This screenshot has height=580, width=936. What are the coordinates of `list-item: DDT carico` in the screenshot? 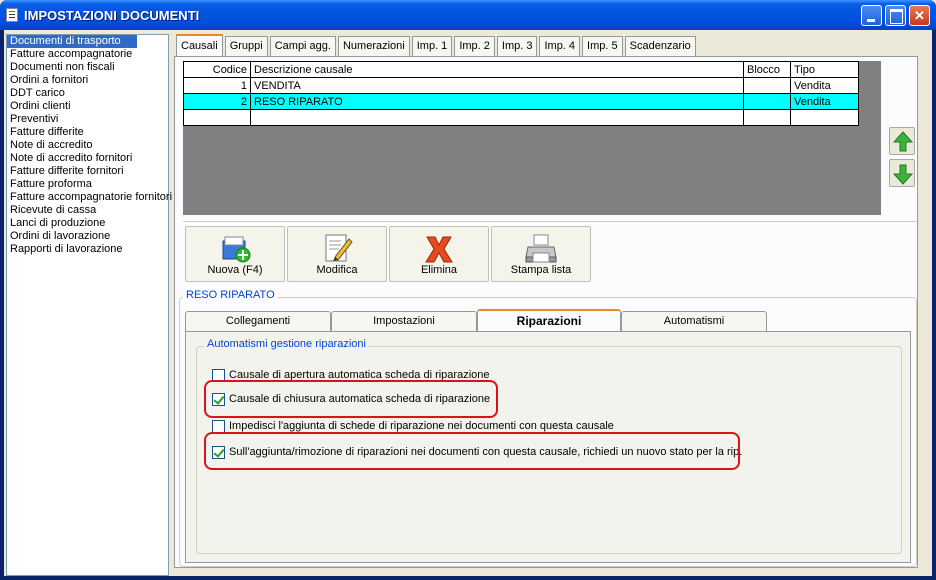 It's located at (87, 93).